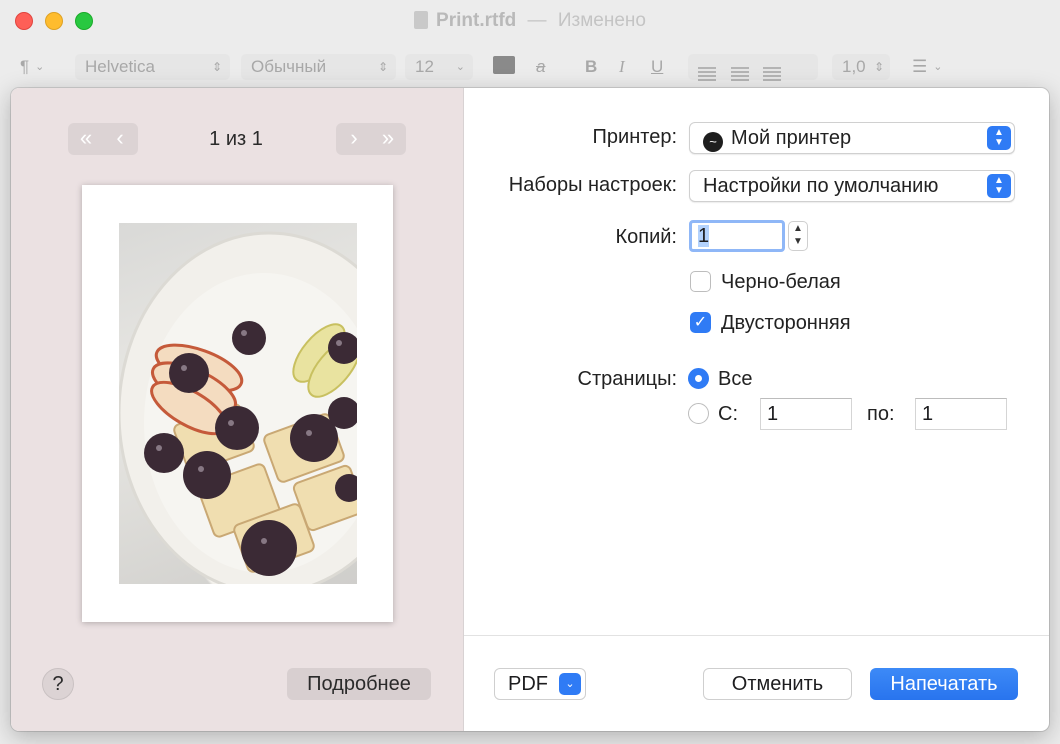  I want to click on print-button: Напечатать, so click(944, 684).